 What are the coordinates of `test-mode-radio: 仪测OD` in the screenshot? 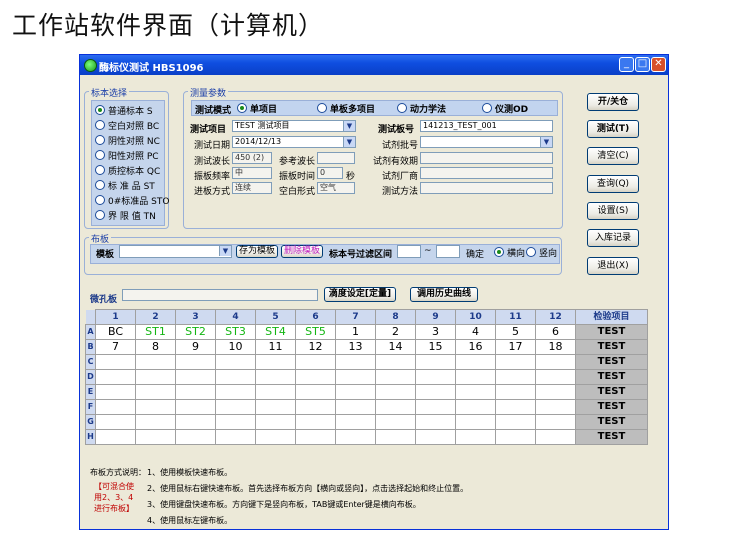 It's located at (505, 108).